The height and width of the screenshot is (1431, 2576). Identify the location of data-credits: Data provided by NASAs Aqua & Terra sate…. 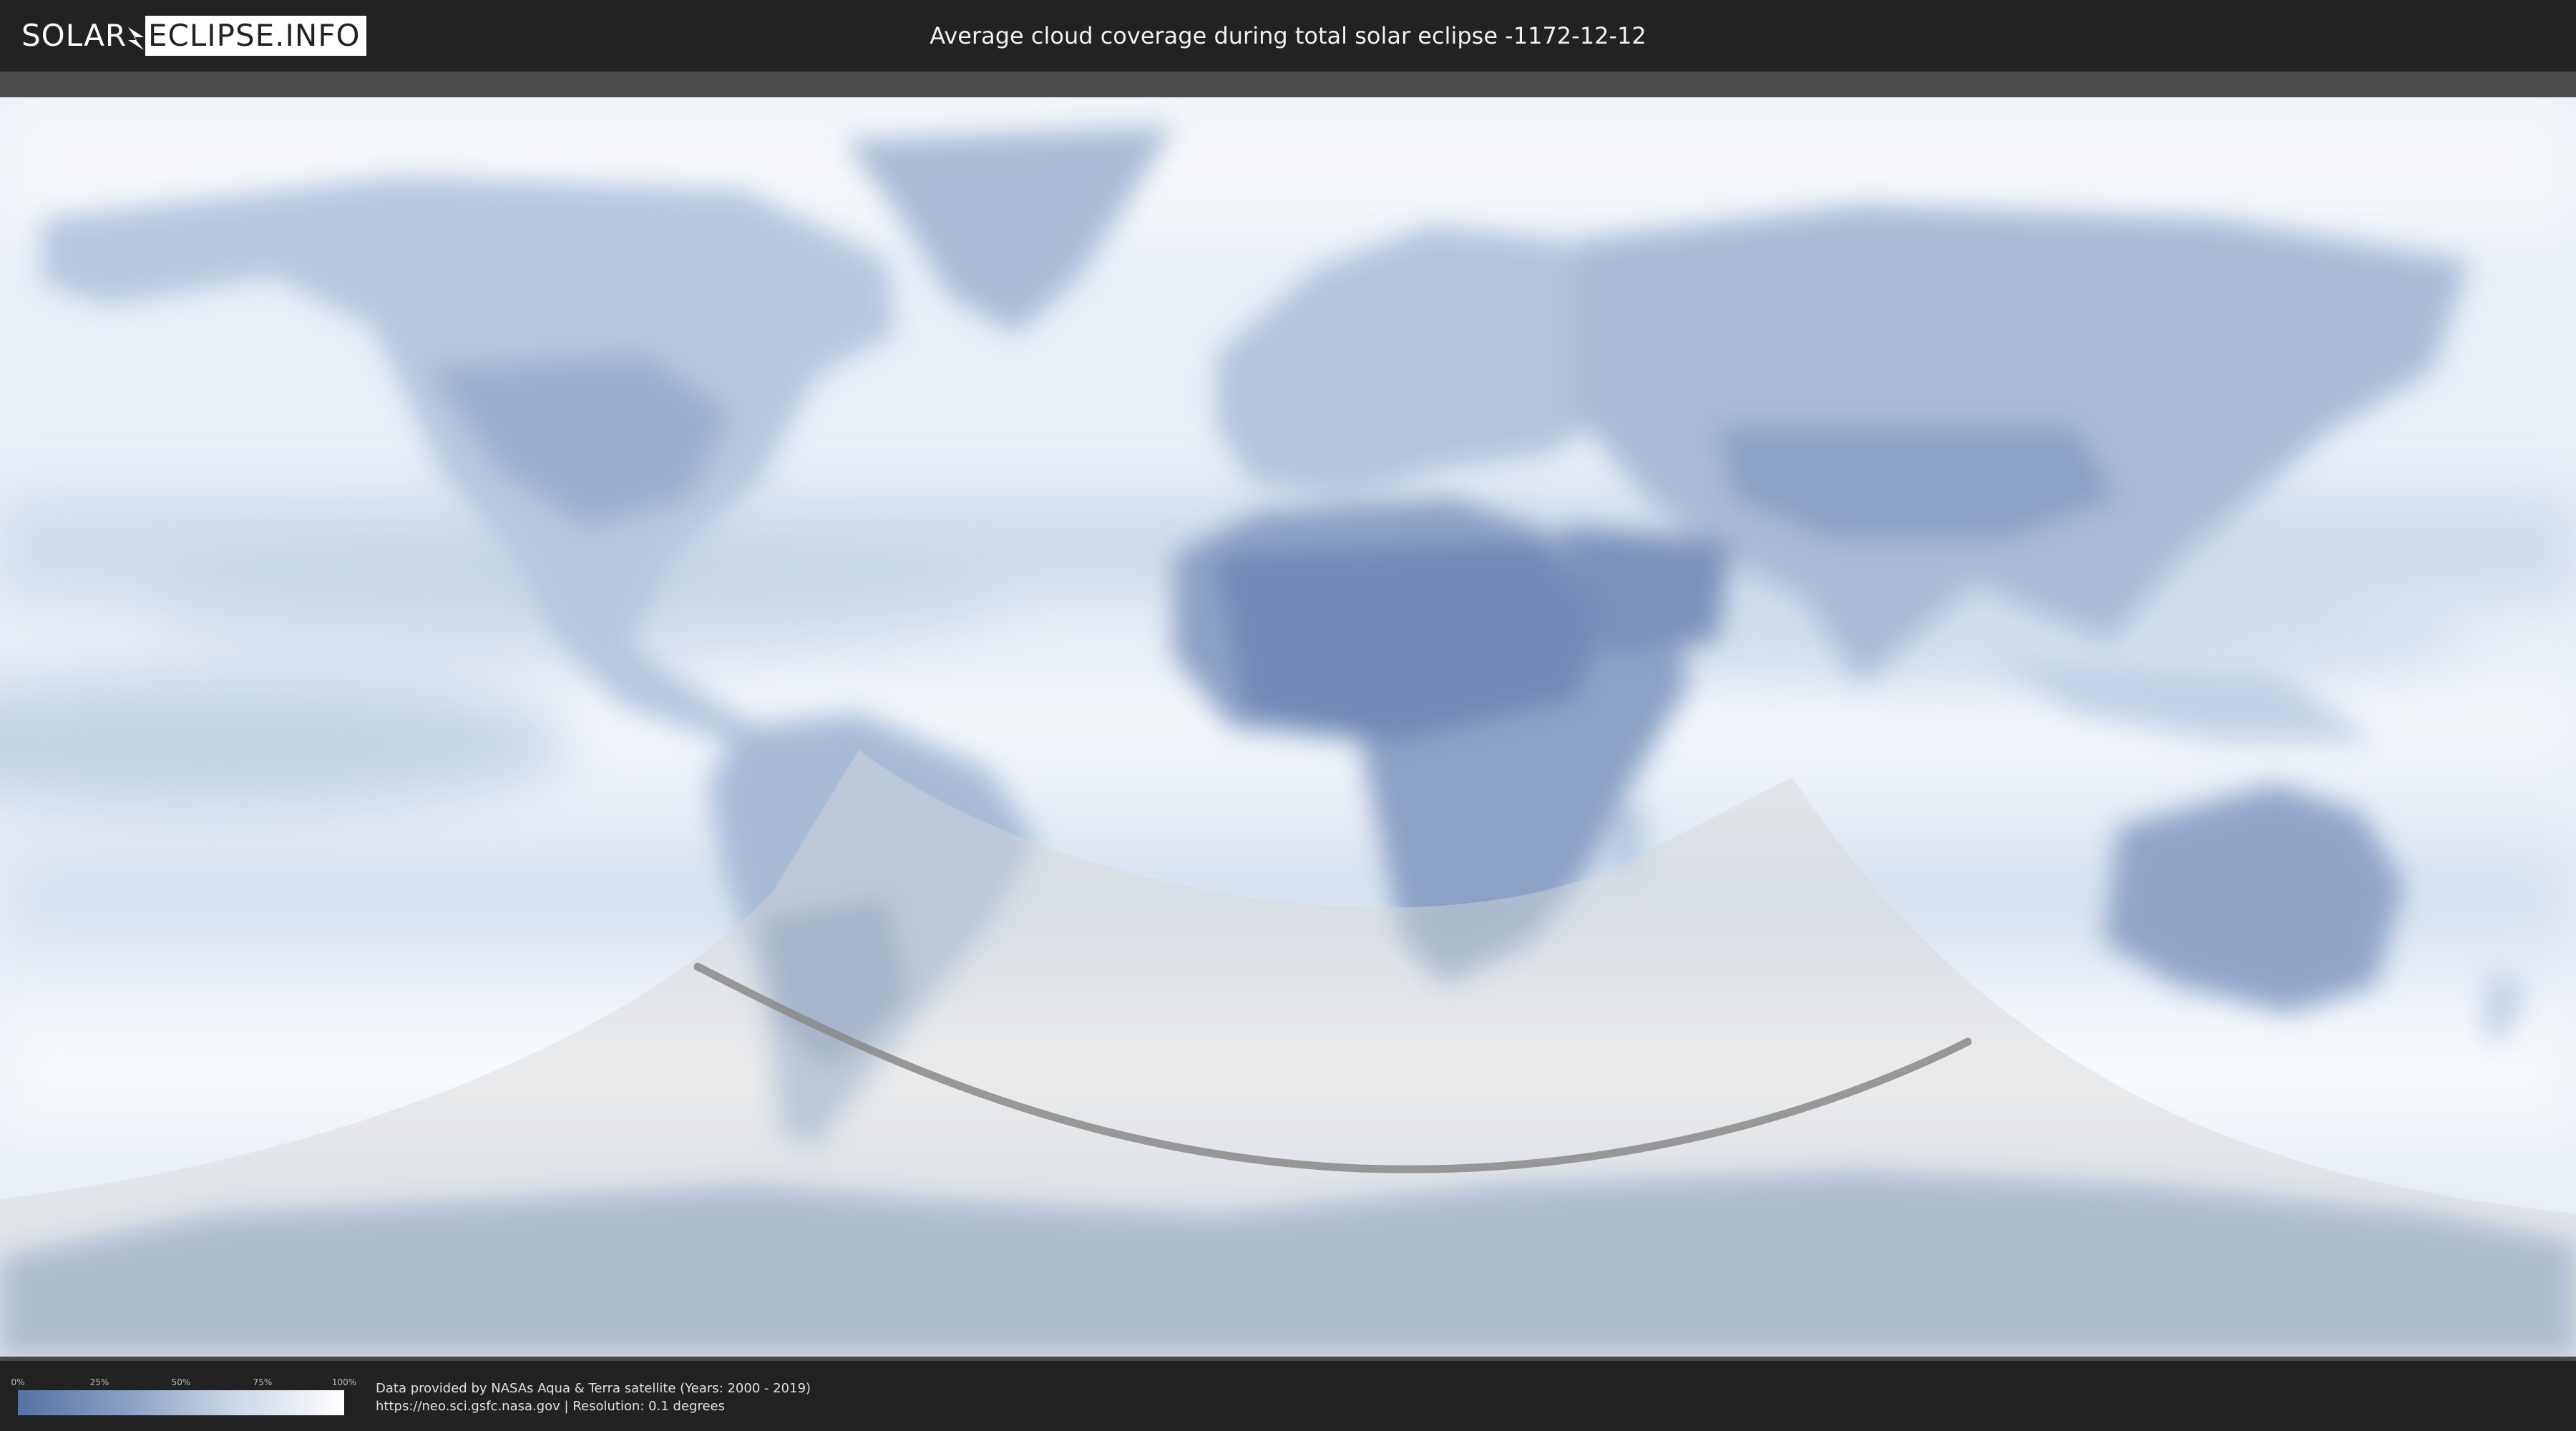
(593, 1397).